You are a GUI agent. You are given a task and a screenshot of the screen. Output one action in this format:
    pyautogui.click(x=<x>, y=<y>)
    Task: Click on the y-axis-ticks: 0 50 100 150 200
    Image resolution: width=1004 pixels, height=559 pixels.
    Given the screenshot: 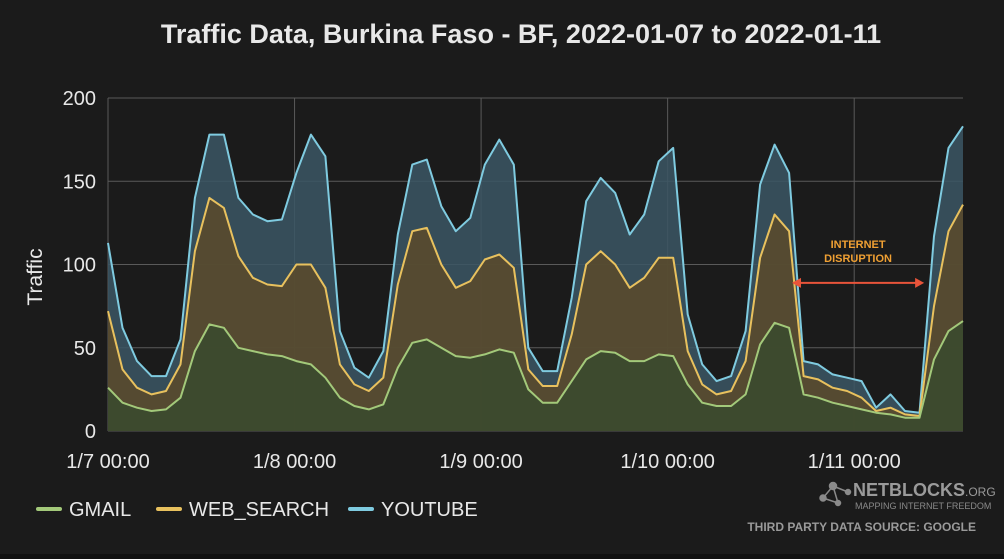 What is the action you would take?
    pyautogui.click(x=79, y=265)
    